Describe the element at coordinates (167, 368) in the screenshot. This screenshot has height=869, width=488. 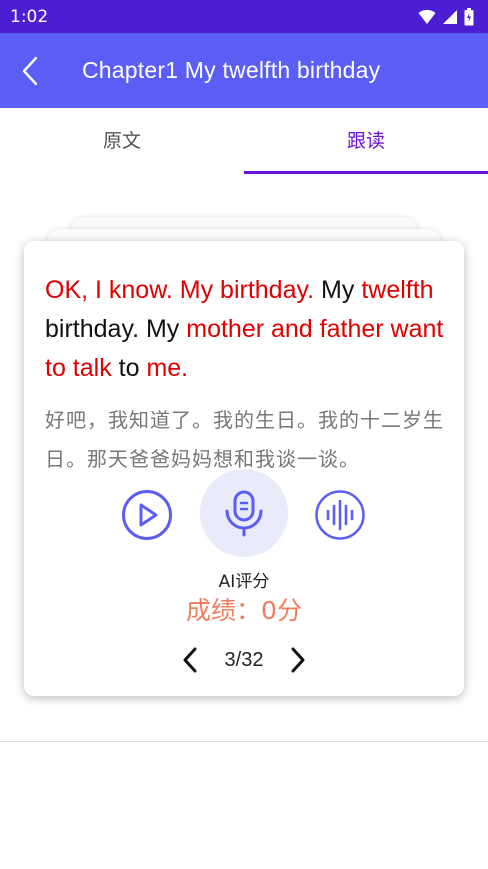
I see `english-segment: me.` at that location.